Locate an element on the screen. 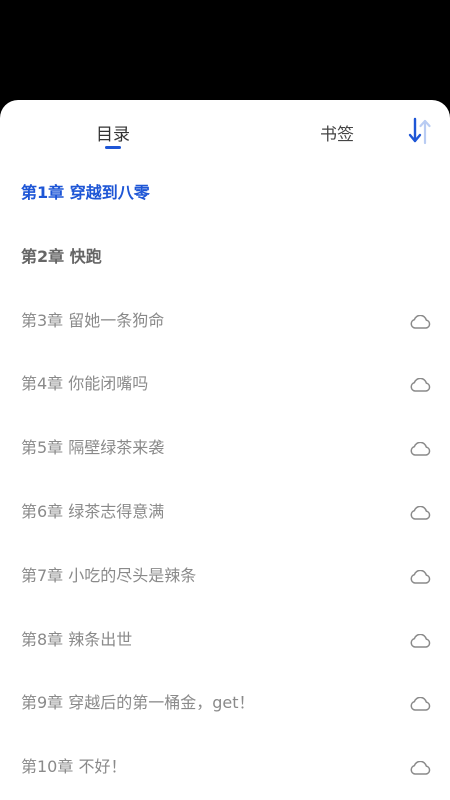  tab-table-of-contents: 目录 is located at coordinates (113, 132).